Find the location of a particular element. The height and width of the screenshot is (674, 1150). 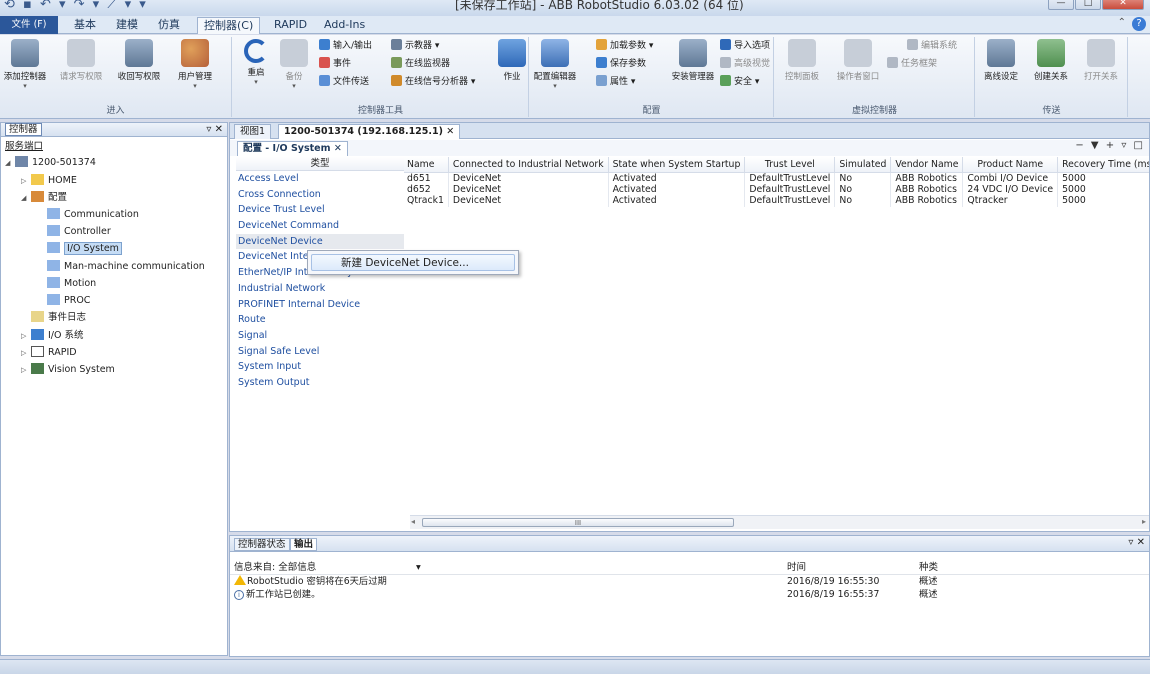

column-header: Vendor Name is located at coordinates (927, 165).